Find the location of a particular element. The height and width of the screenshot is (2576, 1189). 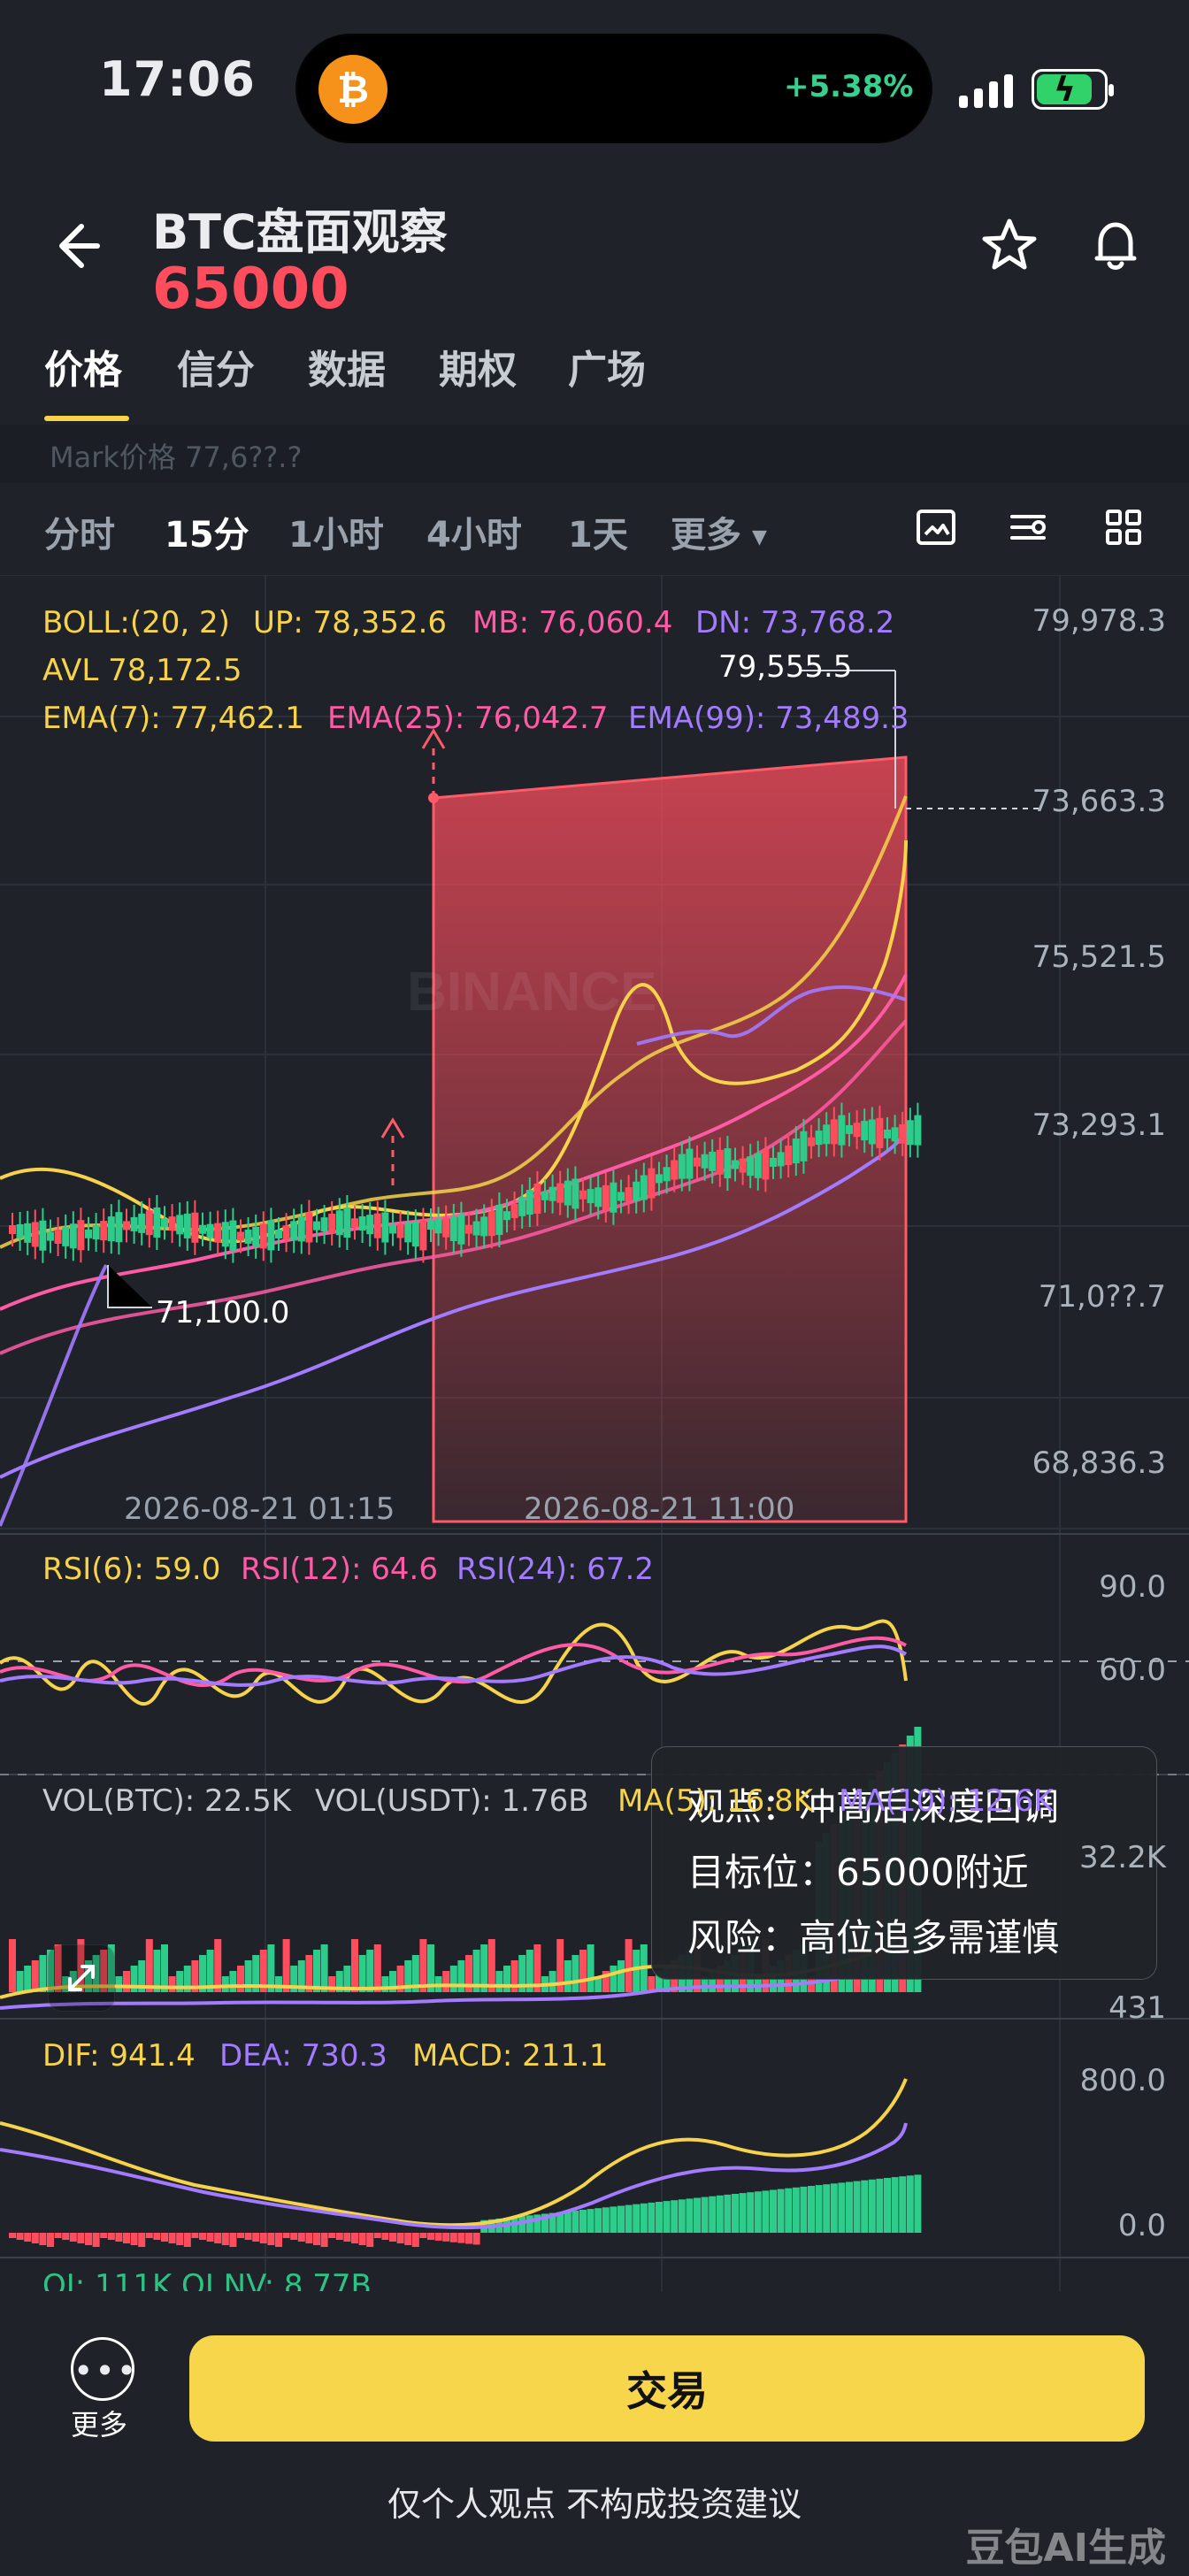

image-icon is located at coordinates (936, 527).